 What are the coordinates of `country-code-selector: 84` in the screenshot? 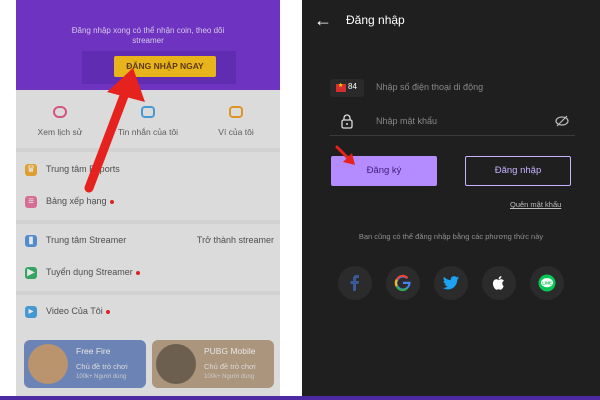 It's located at (347, 88).